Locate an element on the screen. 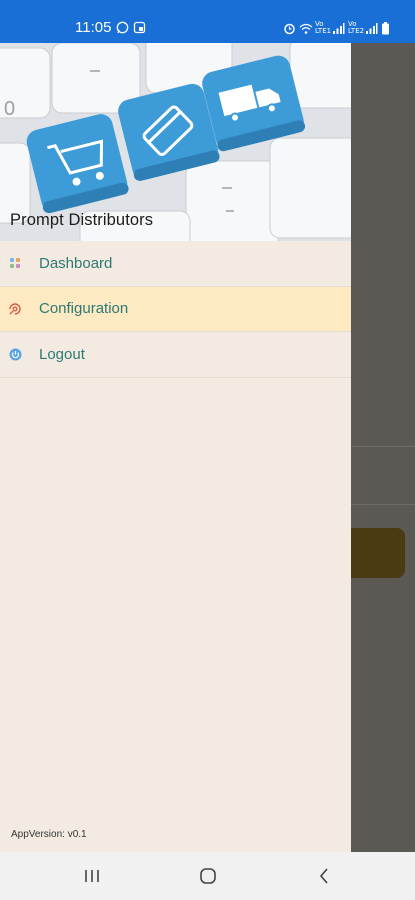 This screenshot has height=900, width=415. alarm-icon is located at coordinates (289, 28).